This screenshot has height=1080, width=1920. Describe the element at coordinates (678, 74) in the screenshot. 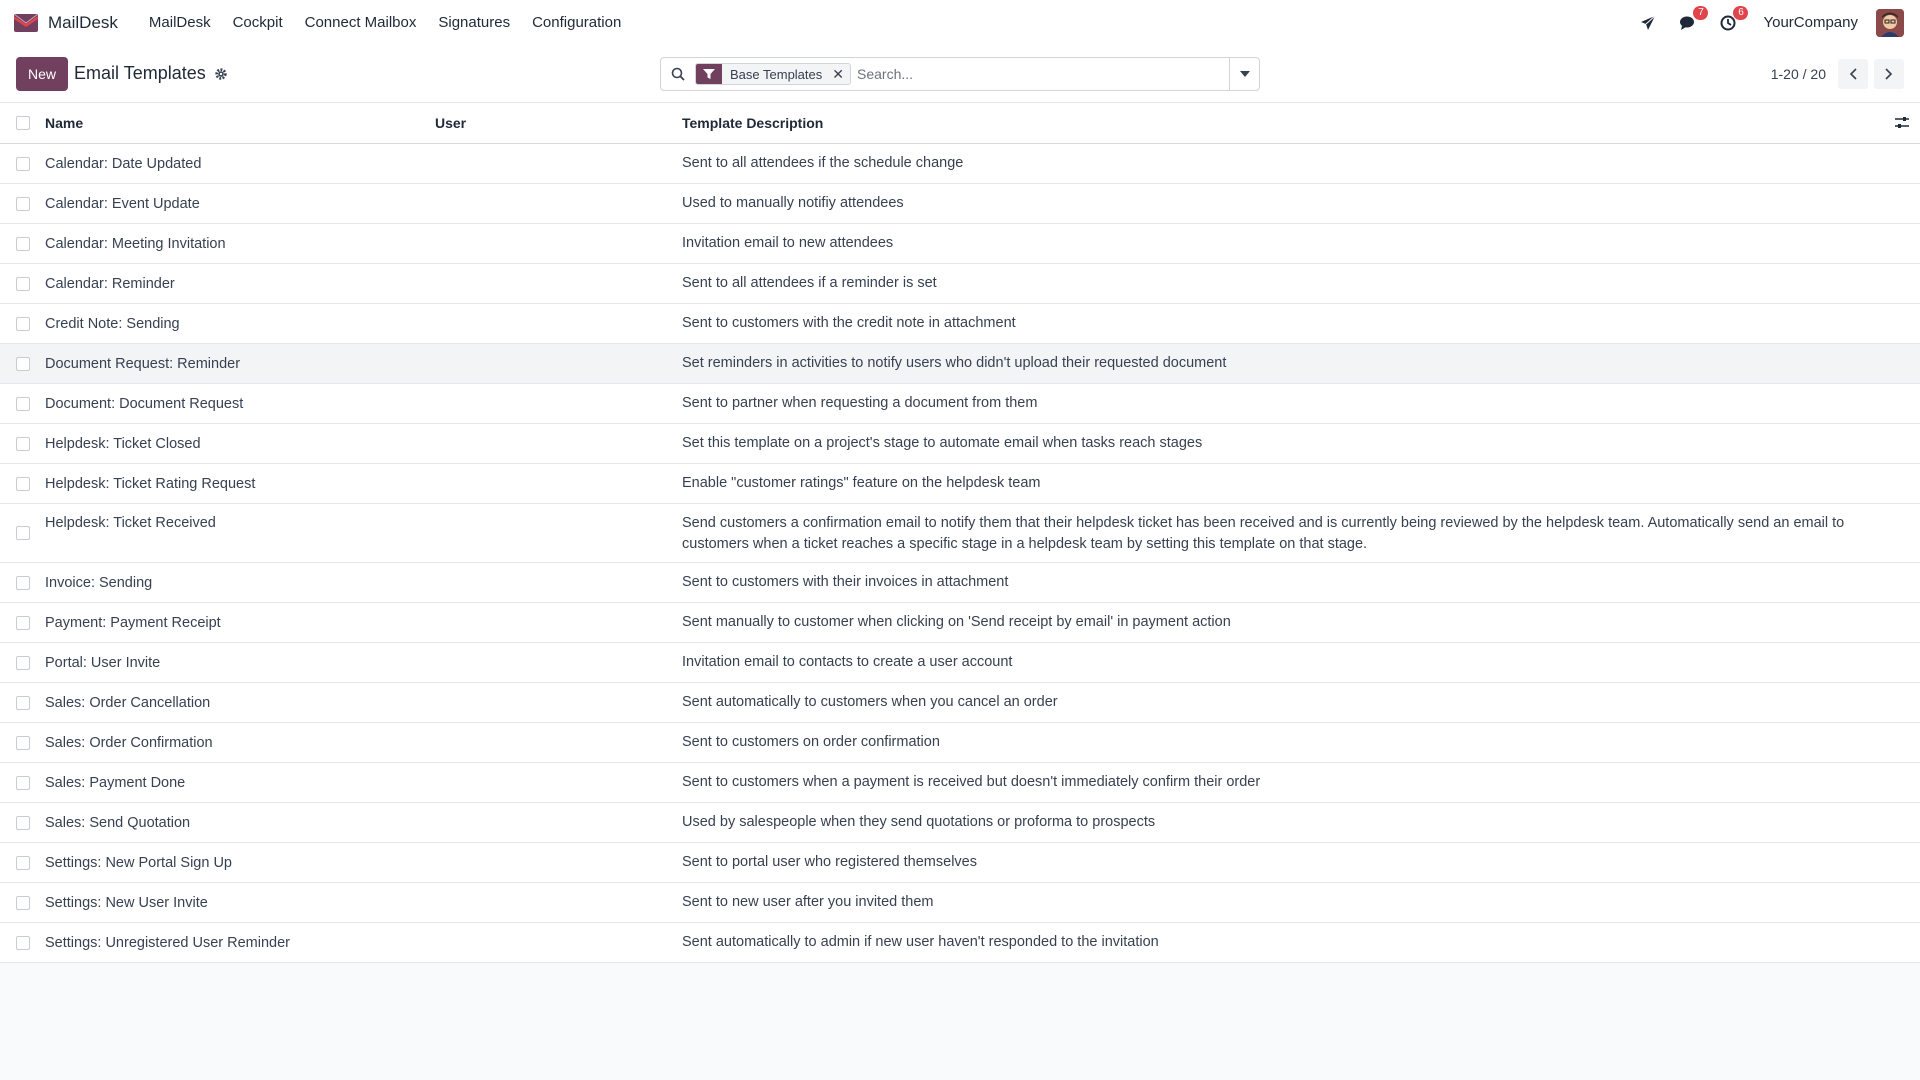

I see `search-icon` at that location.